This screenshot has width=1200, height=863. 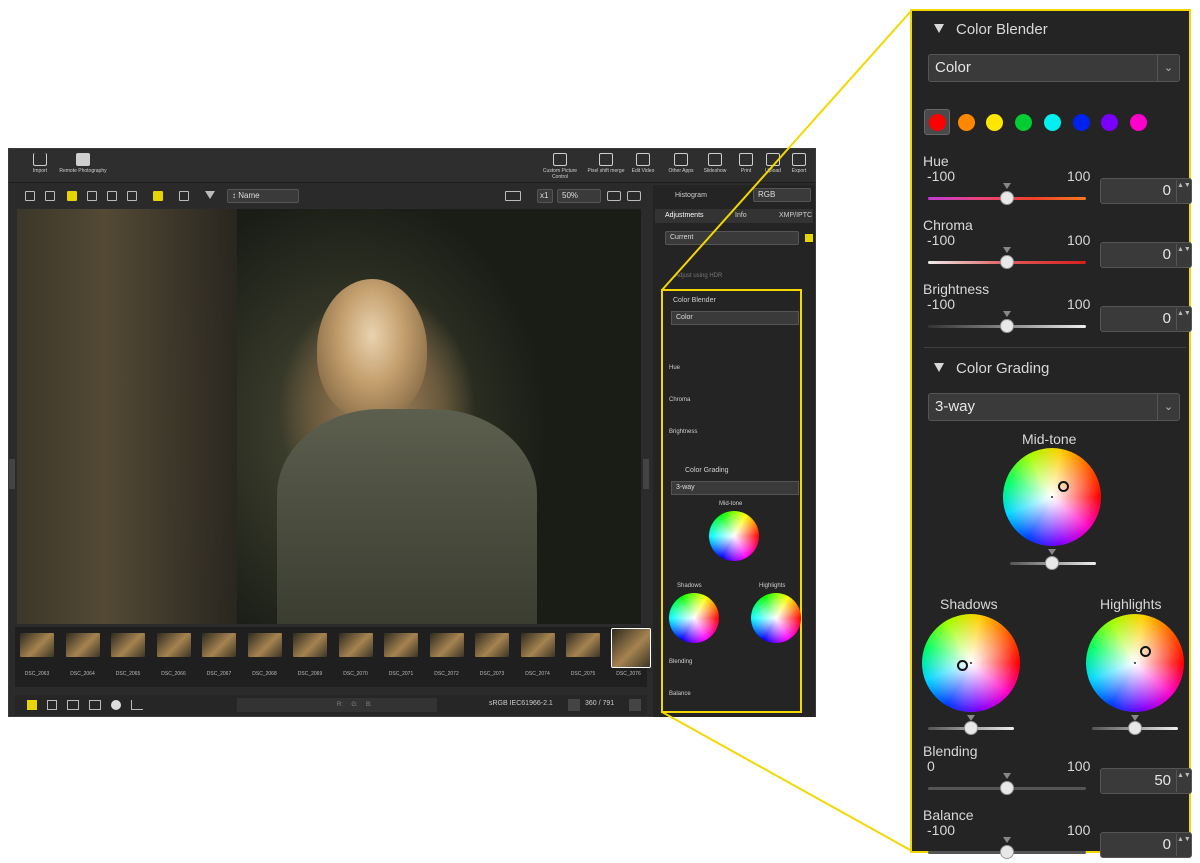 I want to click on mini-midtone-wheel, so click(x=734, y=536).